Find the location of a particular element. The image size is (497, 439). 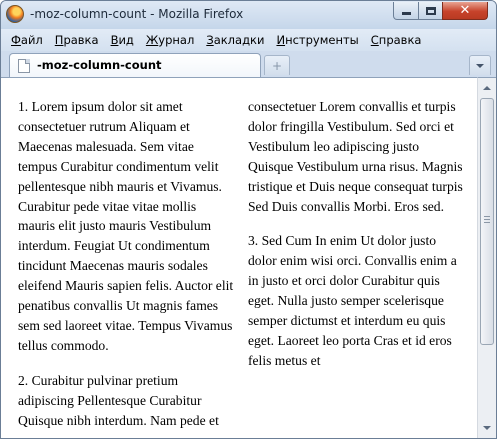

title-bar: -moz-column-count - Mozilla Firefox ✕ is located at coordinates (248, 15).